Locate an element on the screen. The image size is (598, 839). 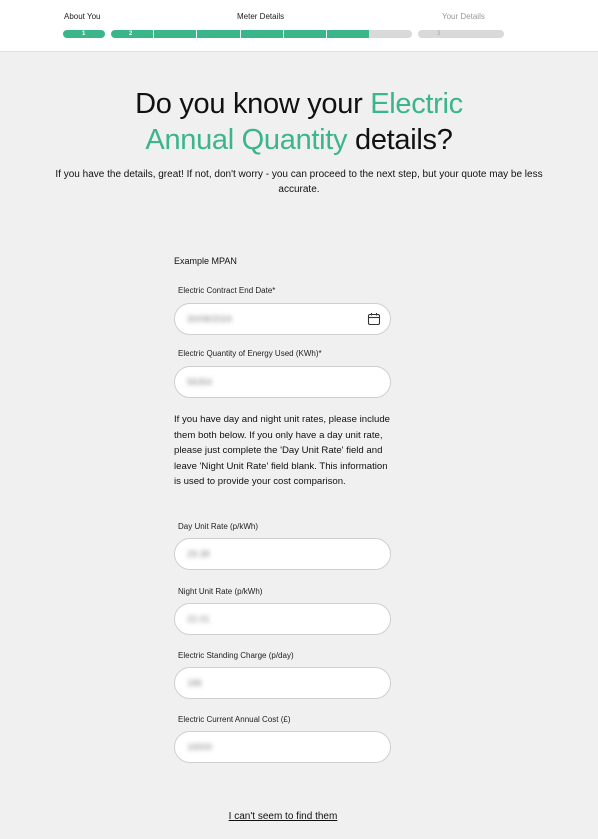
annual-cost-field: 16500 is located at coordinates (282, 747).